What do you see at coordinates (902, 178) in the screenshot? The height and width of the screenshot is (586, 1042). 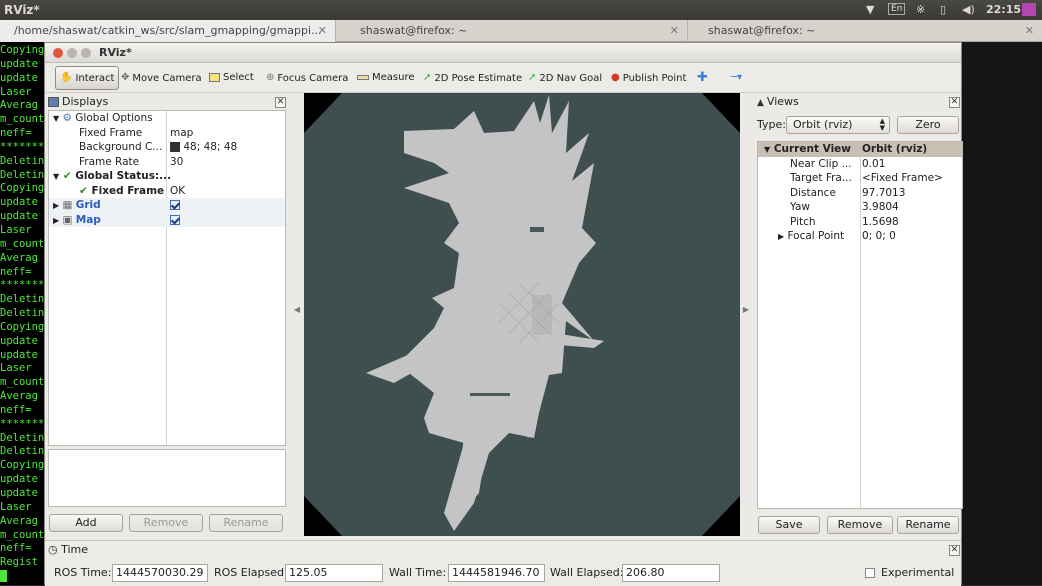 I see `view-prop-value: <Fixed Frame>` at bounding box center [902, 178].